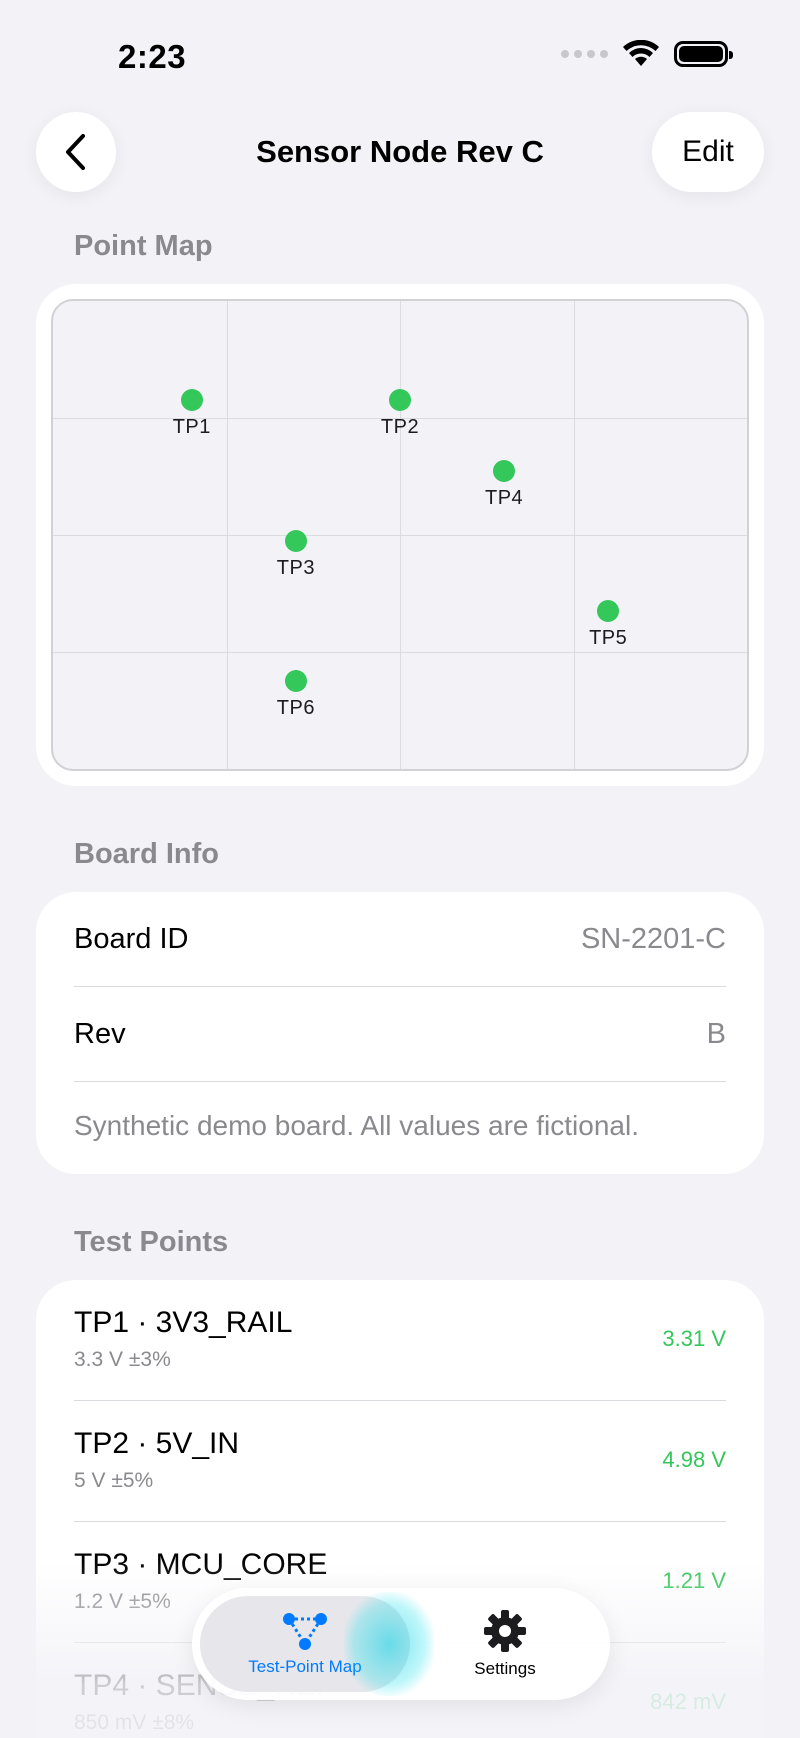  I want to click on test-point-spec: 5 V ±5%, so click(114, 1480).